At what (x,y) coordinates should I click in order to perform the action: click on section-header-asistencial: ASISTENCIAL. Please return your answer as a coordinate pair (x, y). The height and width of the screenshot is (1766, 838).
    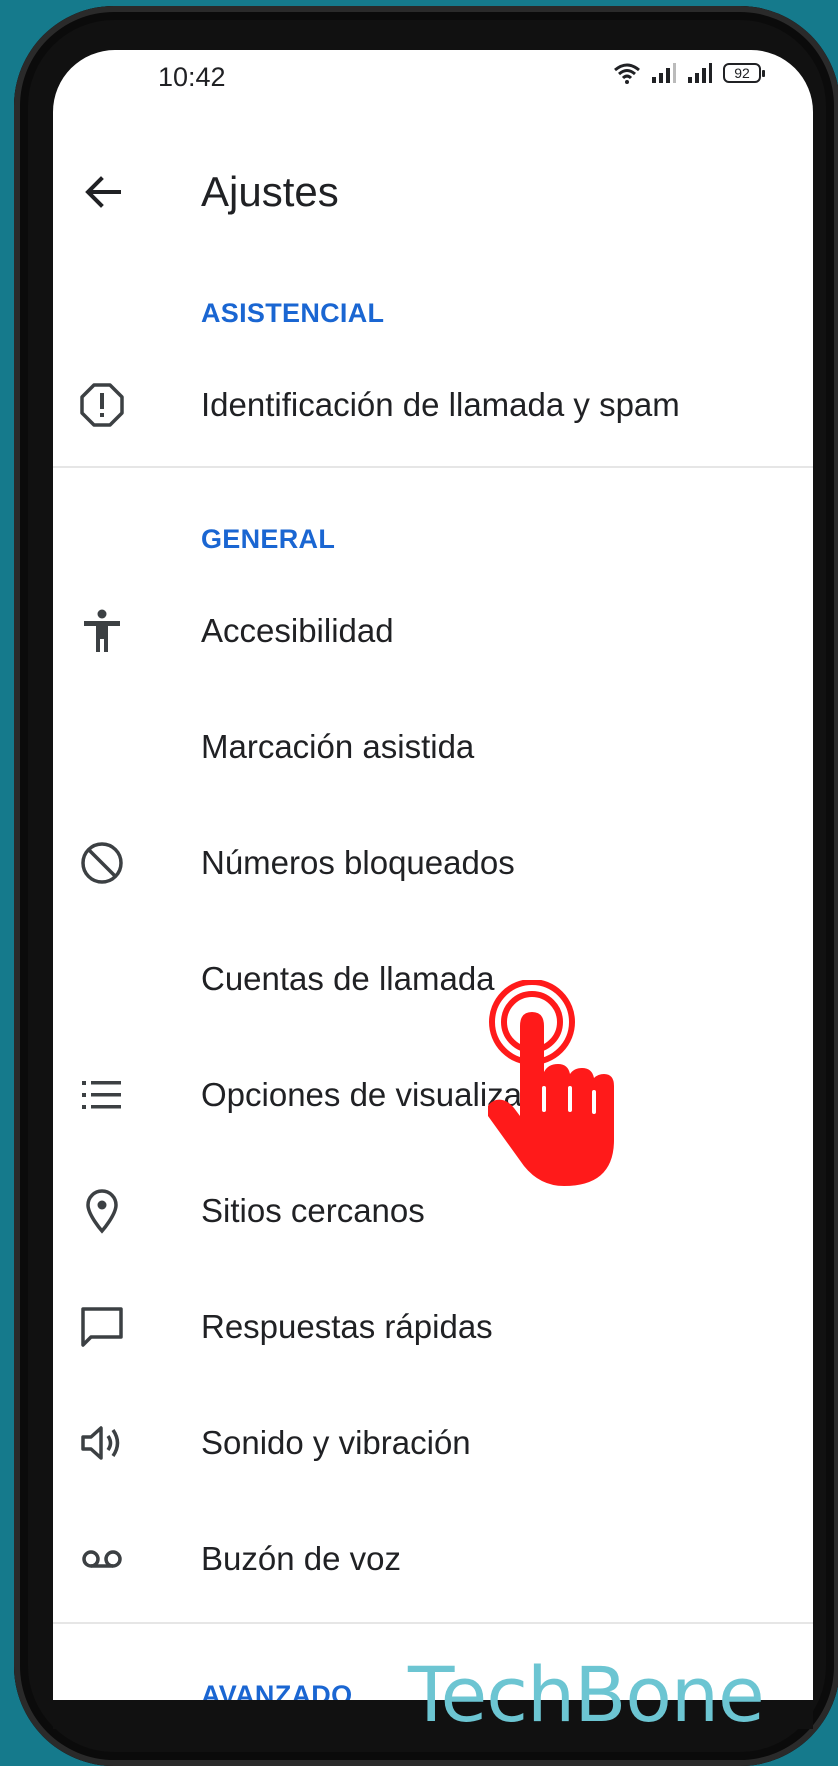
    Looking at the image, I should click on (293, 313).